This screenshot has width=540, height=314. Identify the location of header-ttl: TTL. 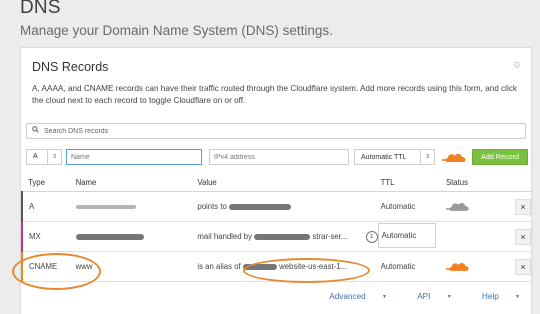
(413, 183).